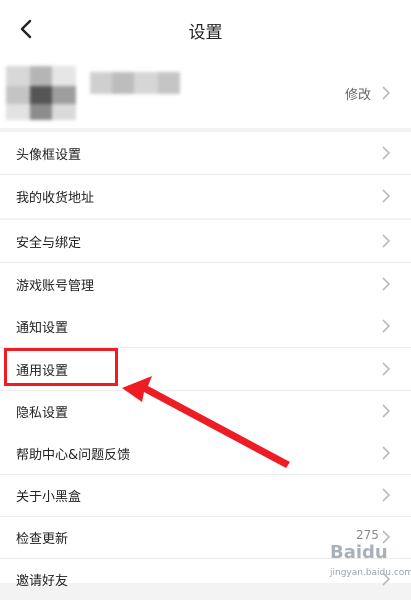 This screenshot has width=411, height=600. I want to click on watermark-url: jingyan.baidu.com, so click(370, 573).